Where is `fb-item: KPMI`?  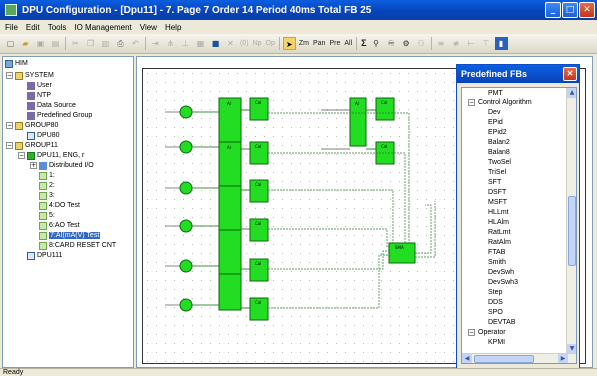 fb-item: KPMI is located at coordinates (496, 342).